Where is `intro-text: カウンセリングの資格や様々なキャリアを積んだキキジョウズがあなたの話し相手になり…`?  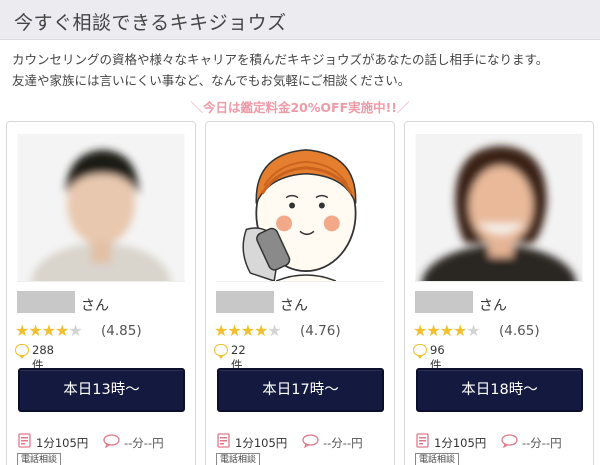
intro-text: カウンセリングの資格や様々なキャリアを積んだキキジョウズがあなたの話し相手になり… is located at coordinates (302, 70).